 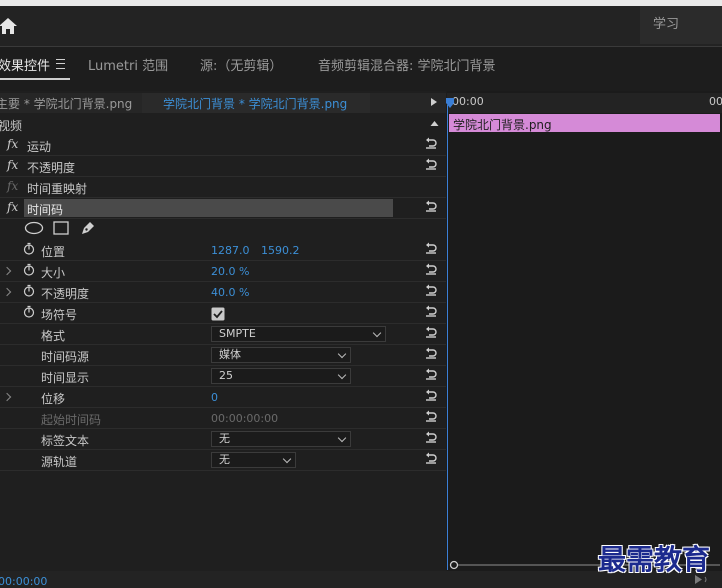 What do you see at coordinates (226, 375) in the screenshot?
I see `tc-display-dropdown-value: 25` at bounding box center [226, 375].